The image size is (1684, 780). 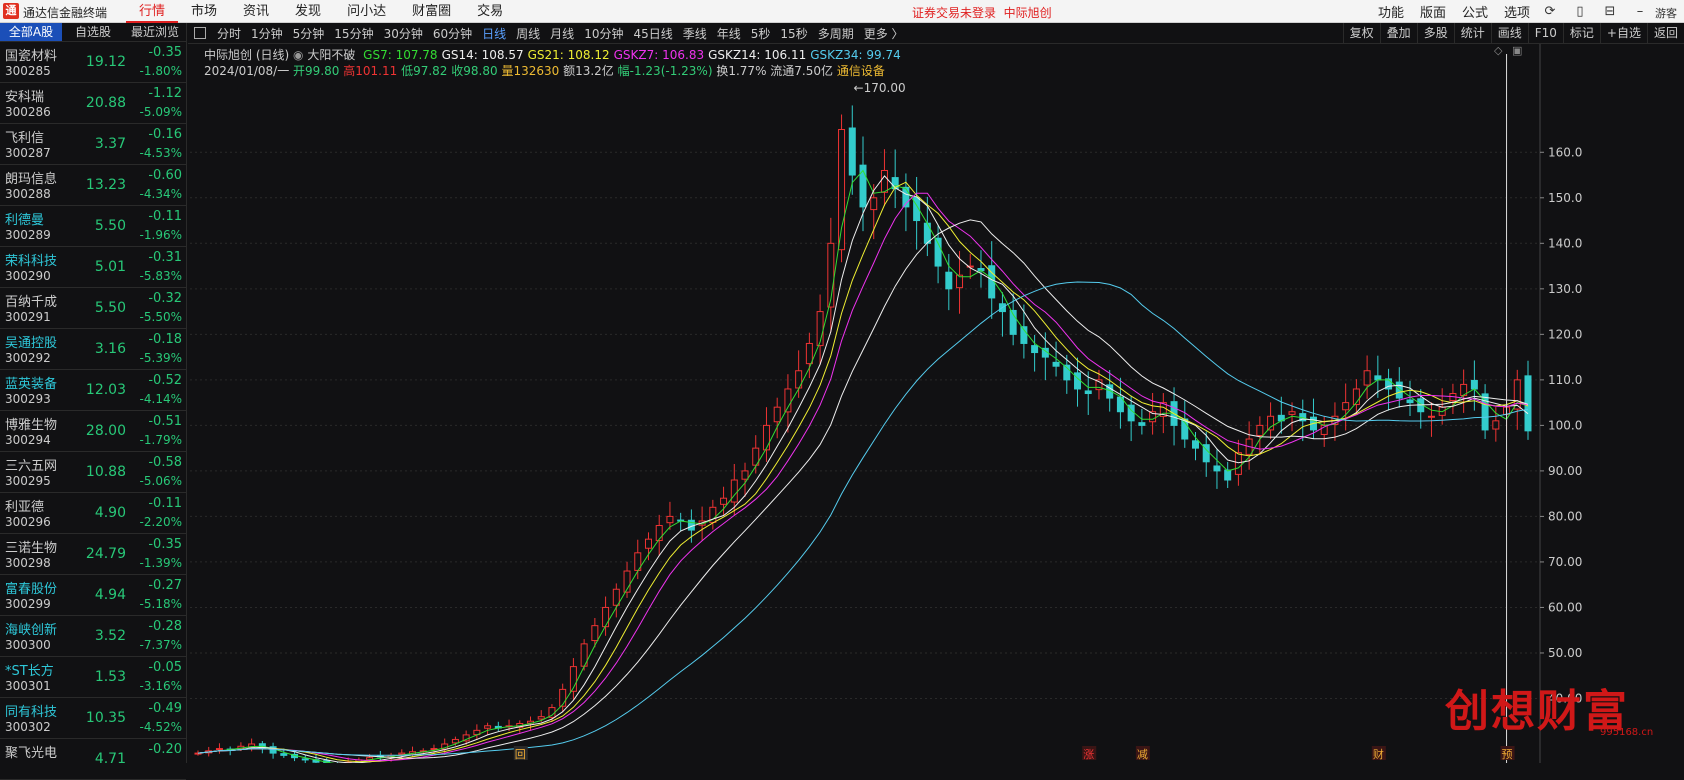 I want to click on stock-code: 300301, so click(x=28, y=686).